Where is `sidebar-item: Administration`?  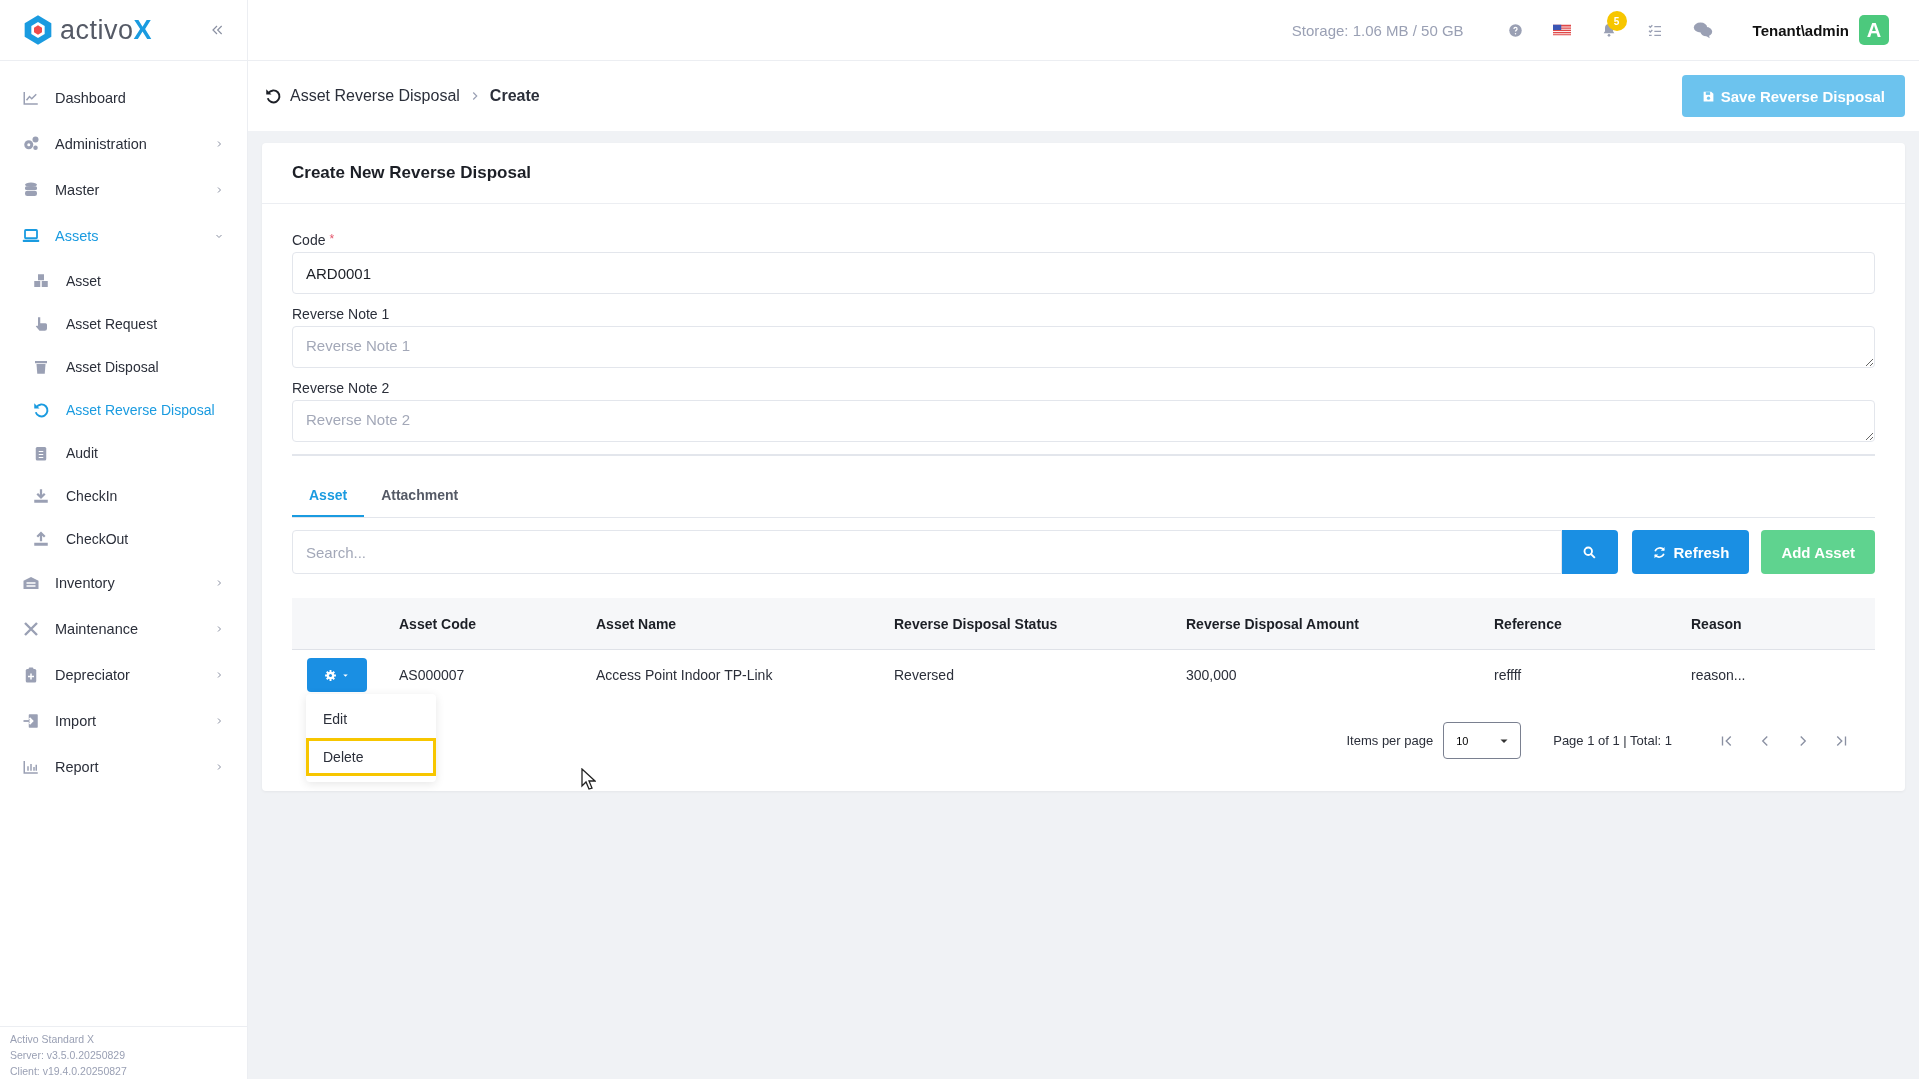
sidebar-item: Administration is located at coordinates (123, 144).